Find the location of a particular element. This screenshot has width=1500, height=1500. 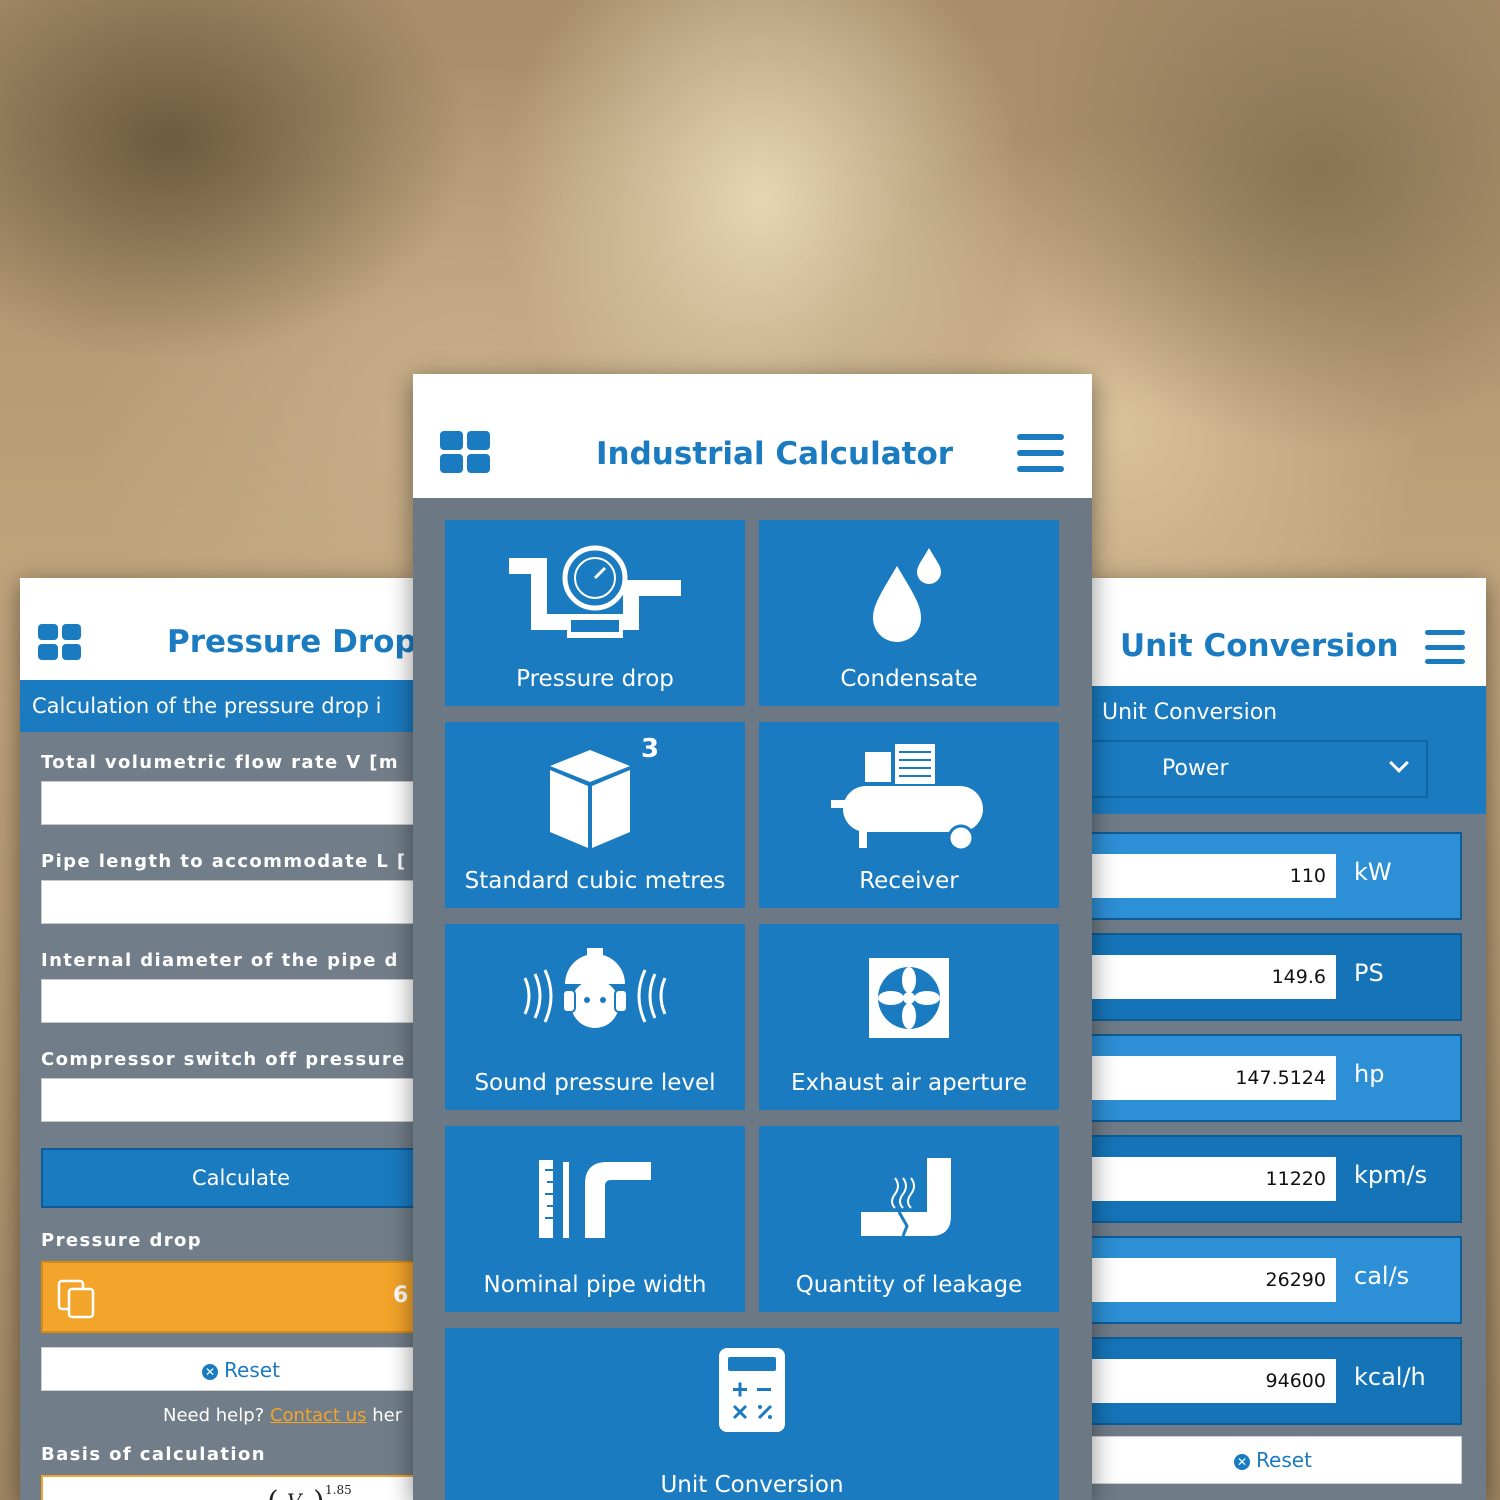

unit-row-cal-s: 26290 cal/s is located at coordinates (1276, 1280).